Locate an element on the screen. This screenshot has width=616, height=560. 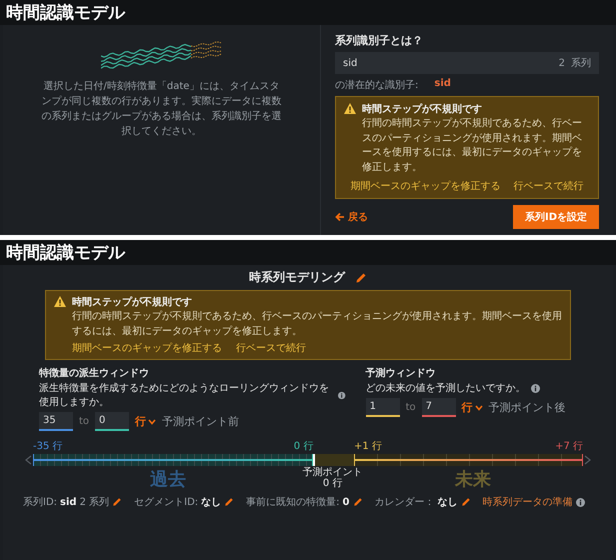
timeline-label: +7 行 is located at coordinates (569, 446).